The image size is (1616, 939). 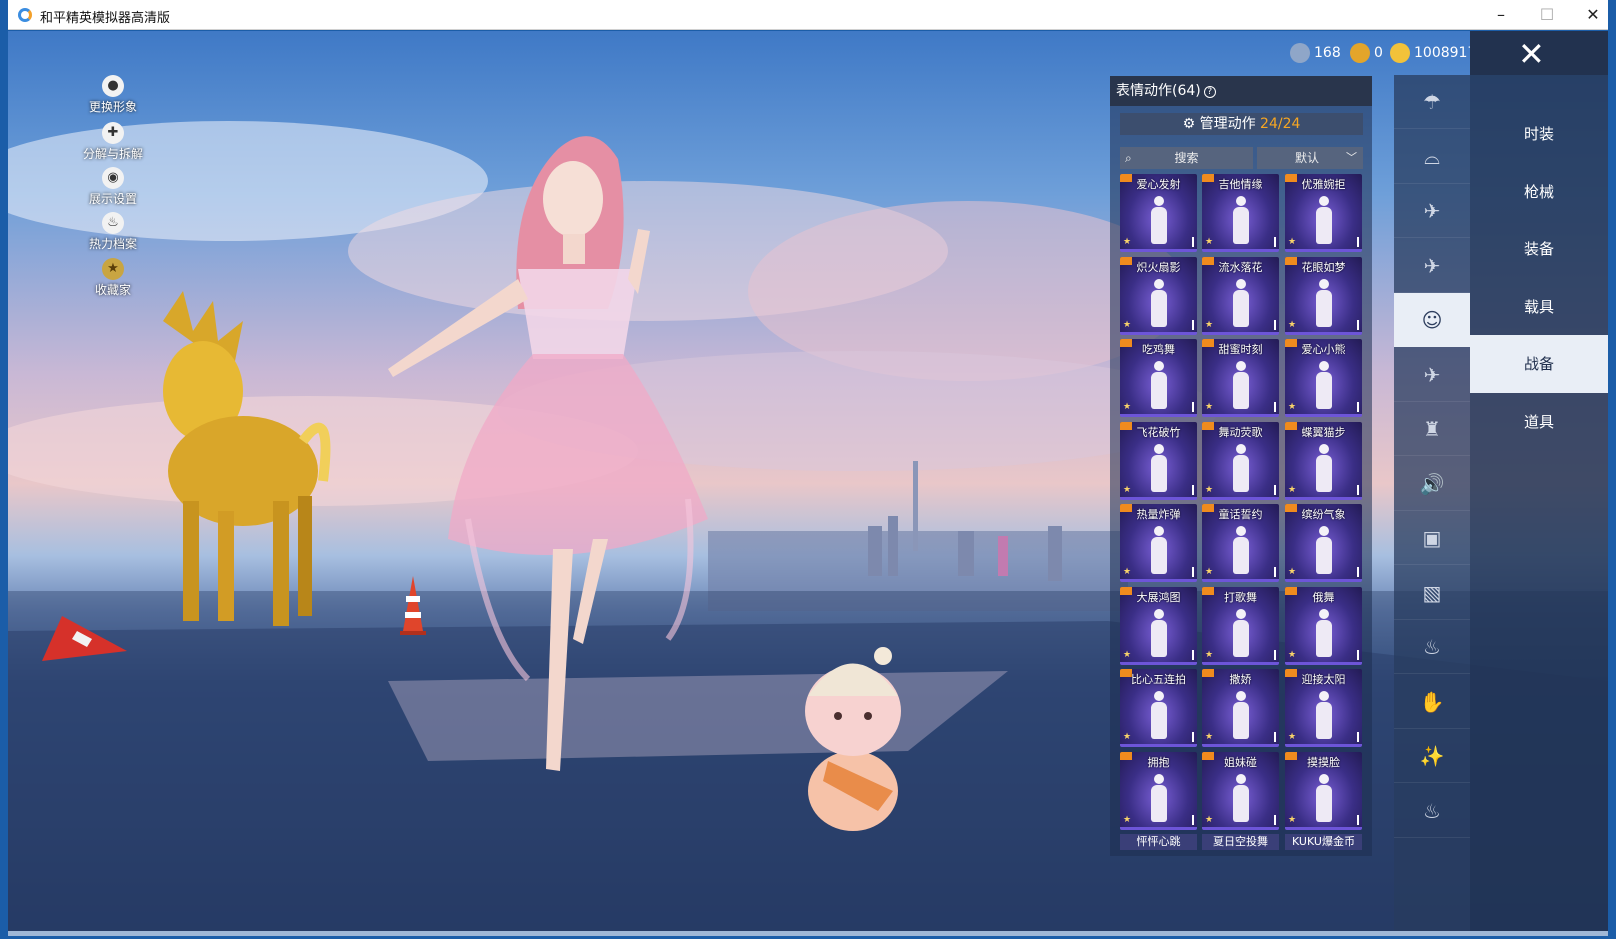 I want to click on traffic-cone, so click(x=84, y=638).